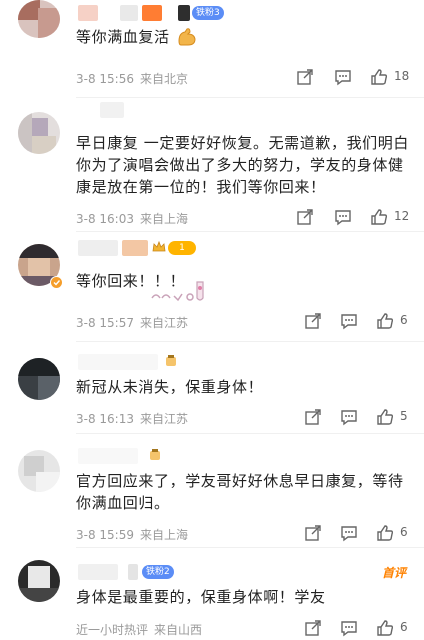  What do you see at coordinates (105, 535) in the screenshot?
I see `comment-time: 3-8 15:59` at bounding box center [105, 535].